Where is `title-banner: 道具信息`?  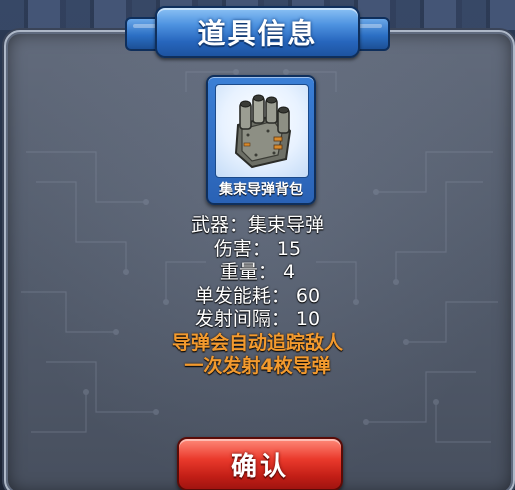
title-banner: 道具信息 is located at coordinates (257, 32).